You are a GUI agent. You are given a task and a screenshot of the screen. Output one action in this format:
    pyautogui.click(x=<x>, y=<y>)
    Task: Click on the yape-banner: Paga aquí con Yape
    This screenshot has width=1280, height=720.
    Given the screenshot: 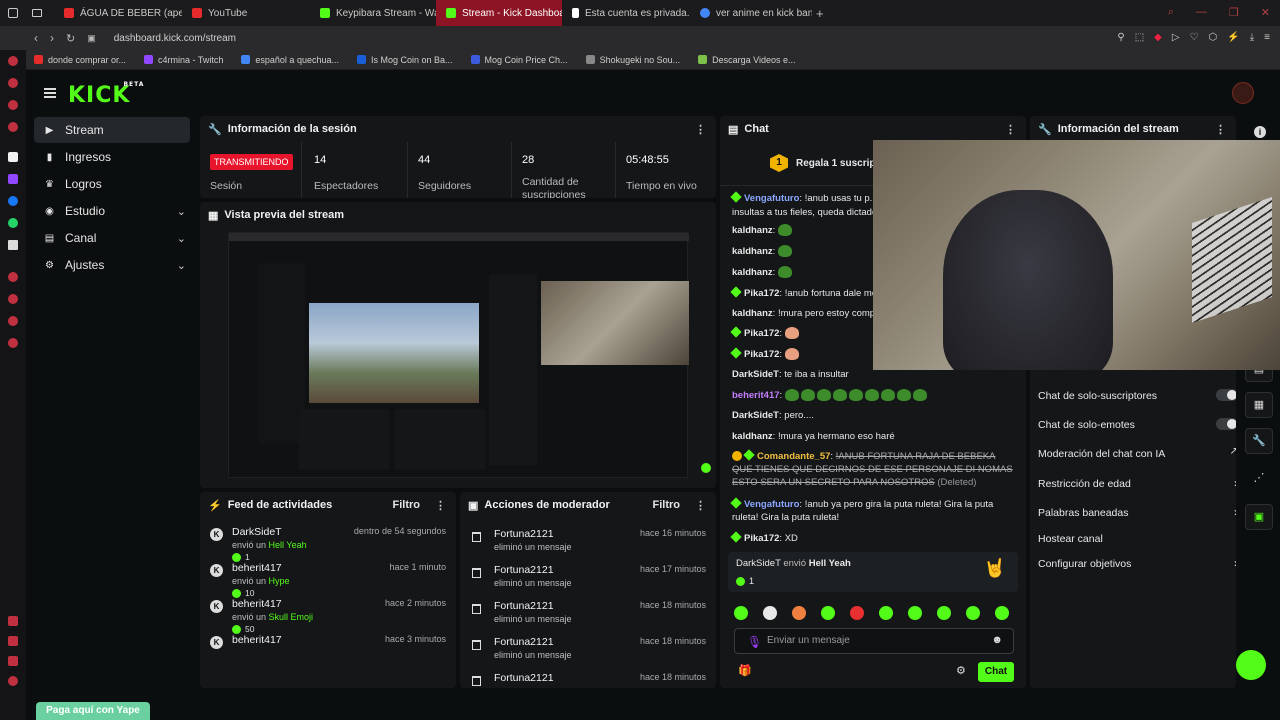 What is the action you would take?
    pyautogui.click(x=93, y=711)
    